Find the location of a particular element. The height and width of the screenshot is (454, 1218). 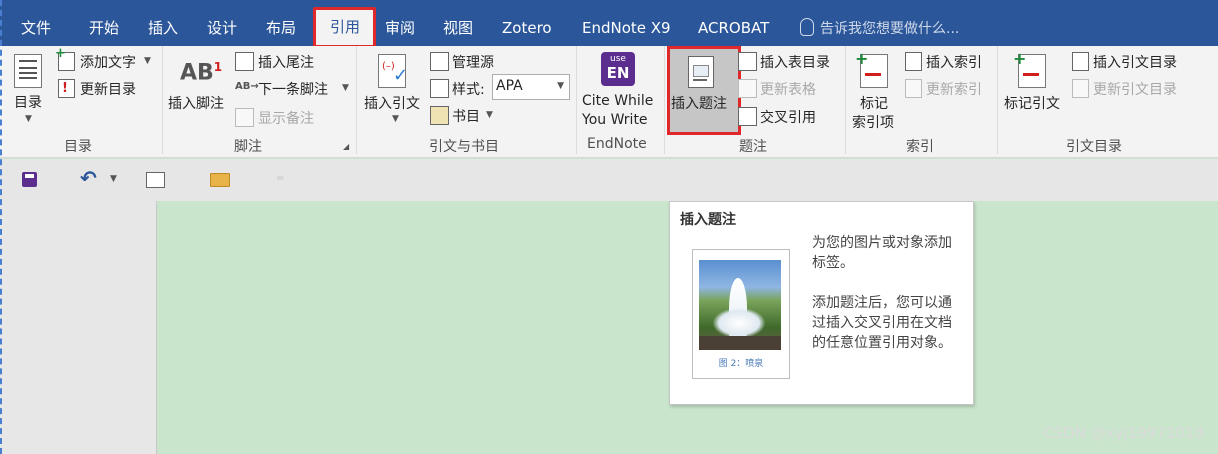

tab-file: 文件 is located at coordinates (36, 23).